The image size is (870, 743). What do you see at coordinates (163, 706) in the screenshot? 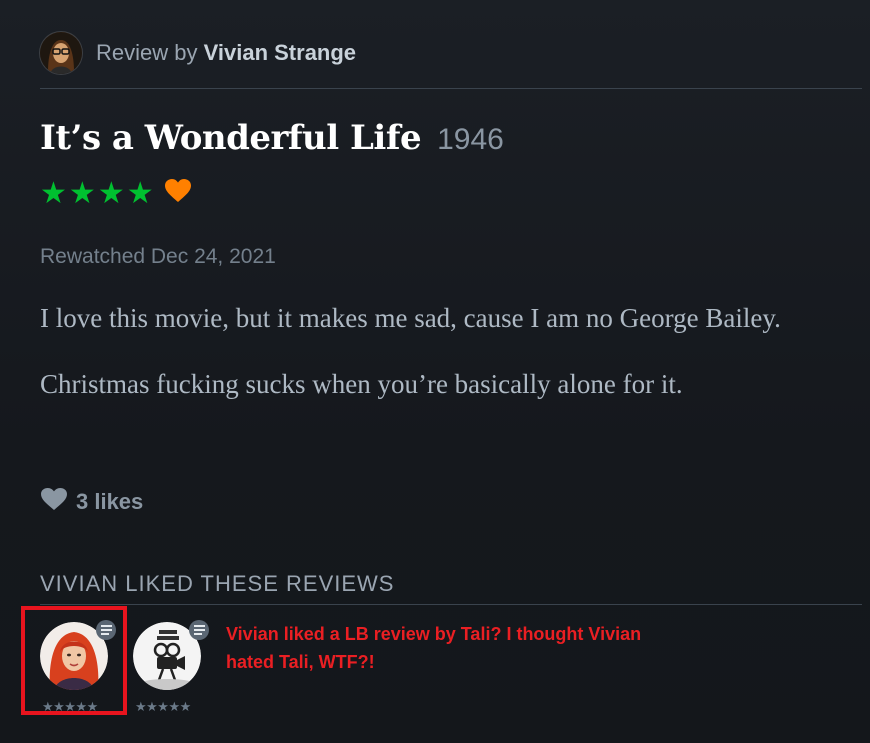
I see `liked-review-rating: ★★★★★` at bounding box center [163, 706].